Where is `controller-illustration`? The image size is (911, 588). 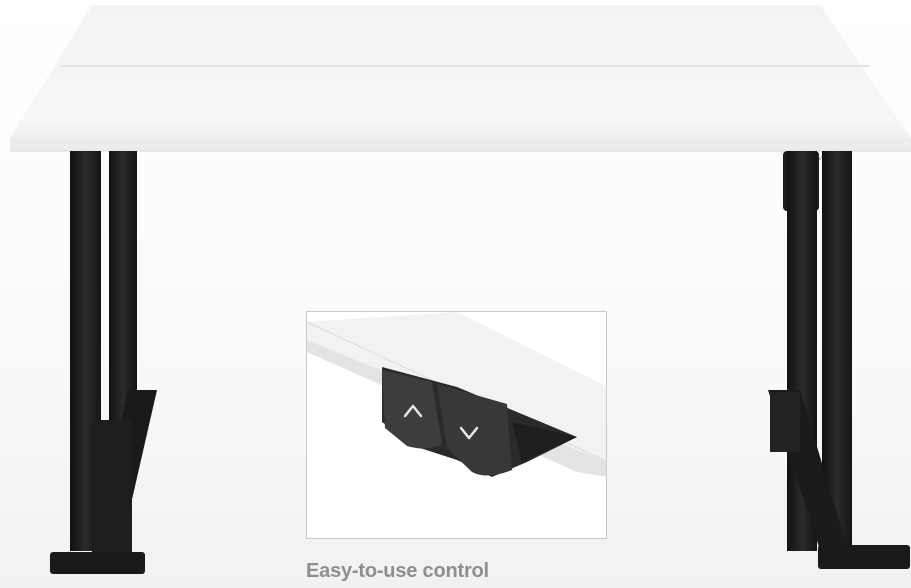
controller-illustration is located at coordinates (456, 425).